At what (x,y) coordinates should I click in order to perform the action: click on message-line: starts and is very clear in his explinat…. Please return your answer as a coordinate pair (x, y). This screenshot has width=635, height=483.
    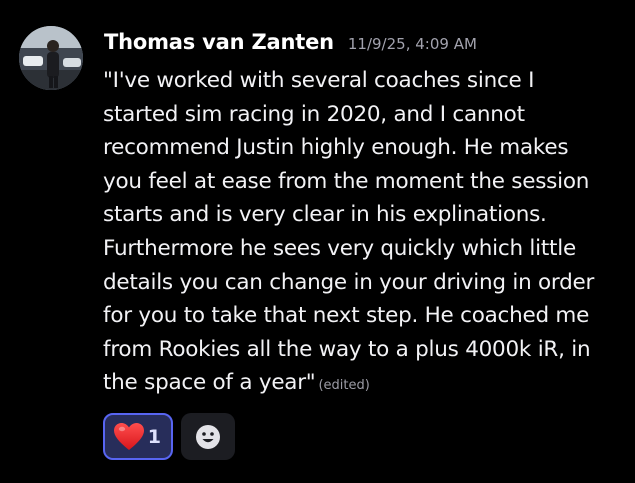
    Looking at the image, I should click on (325, 215).